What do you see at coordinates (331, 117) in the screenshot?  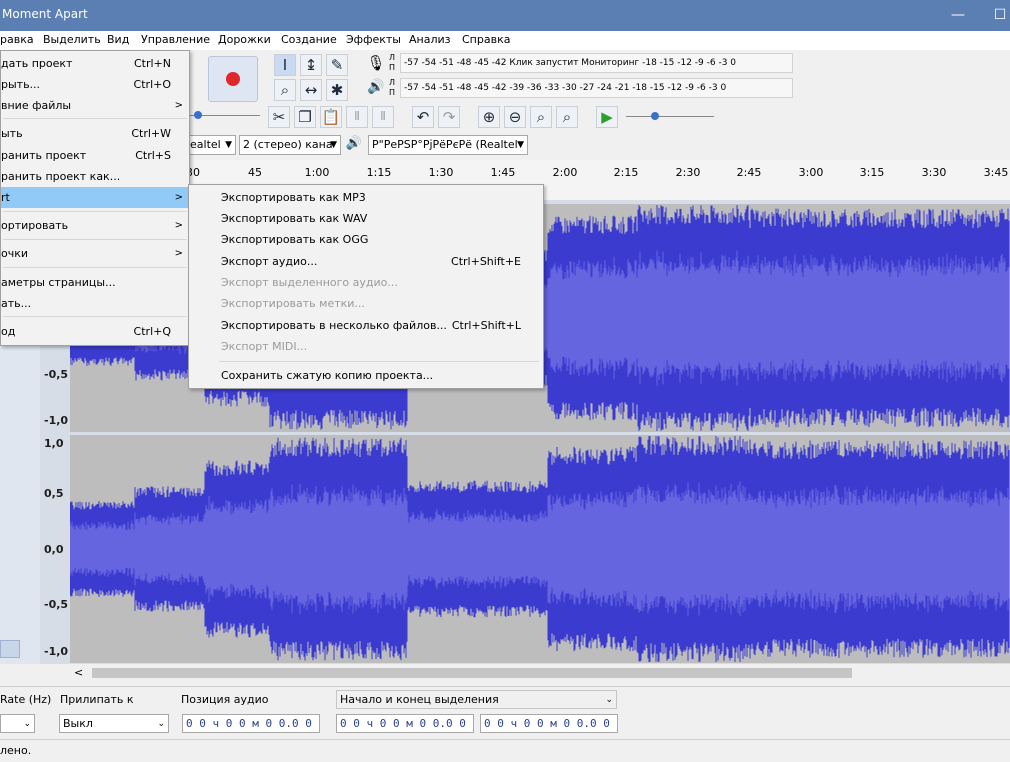 I see `paste-icon: 📋` at bounding box center [331, 117].